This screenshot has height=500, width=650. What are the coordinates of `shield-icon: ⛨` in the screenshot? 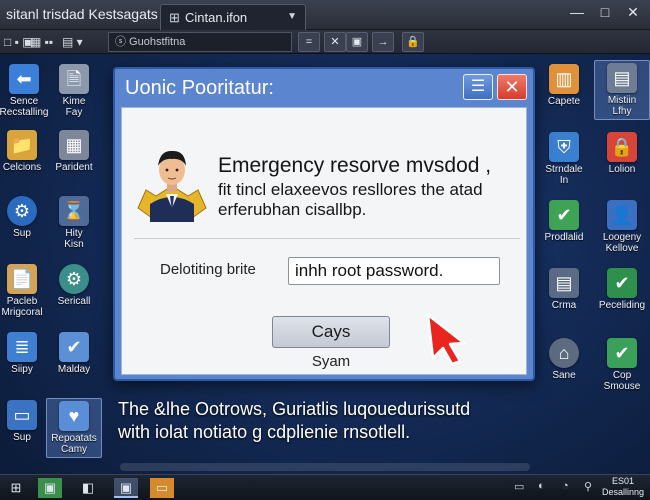 It's located at (564, 147).